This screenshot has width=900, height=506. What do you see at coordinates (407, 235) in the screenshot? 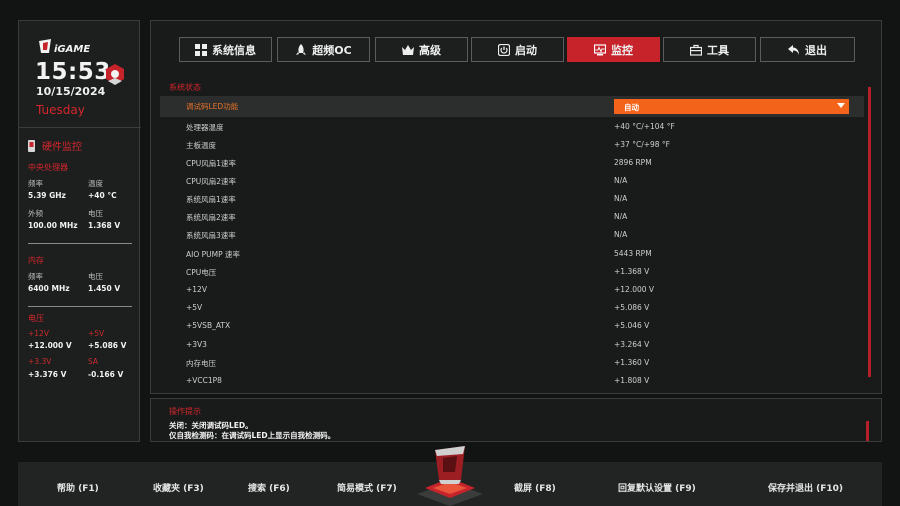
I see `list-item: 系统风扇3速率 N/A` at bounding box center [407, 235].